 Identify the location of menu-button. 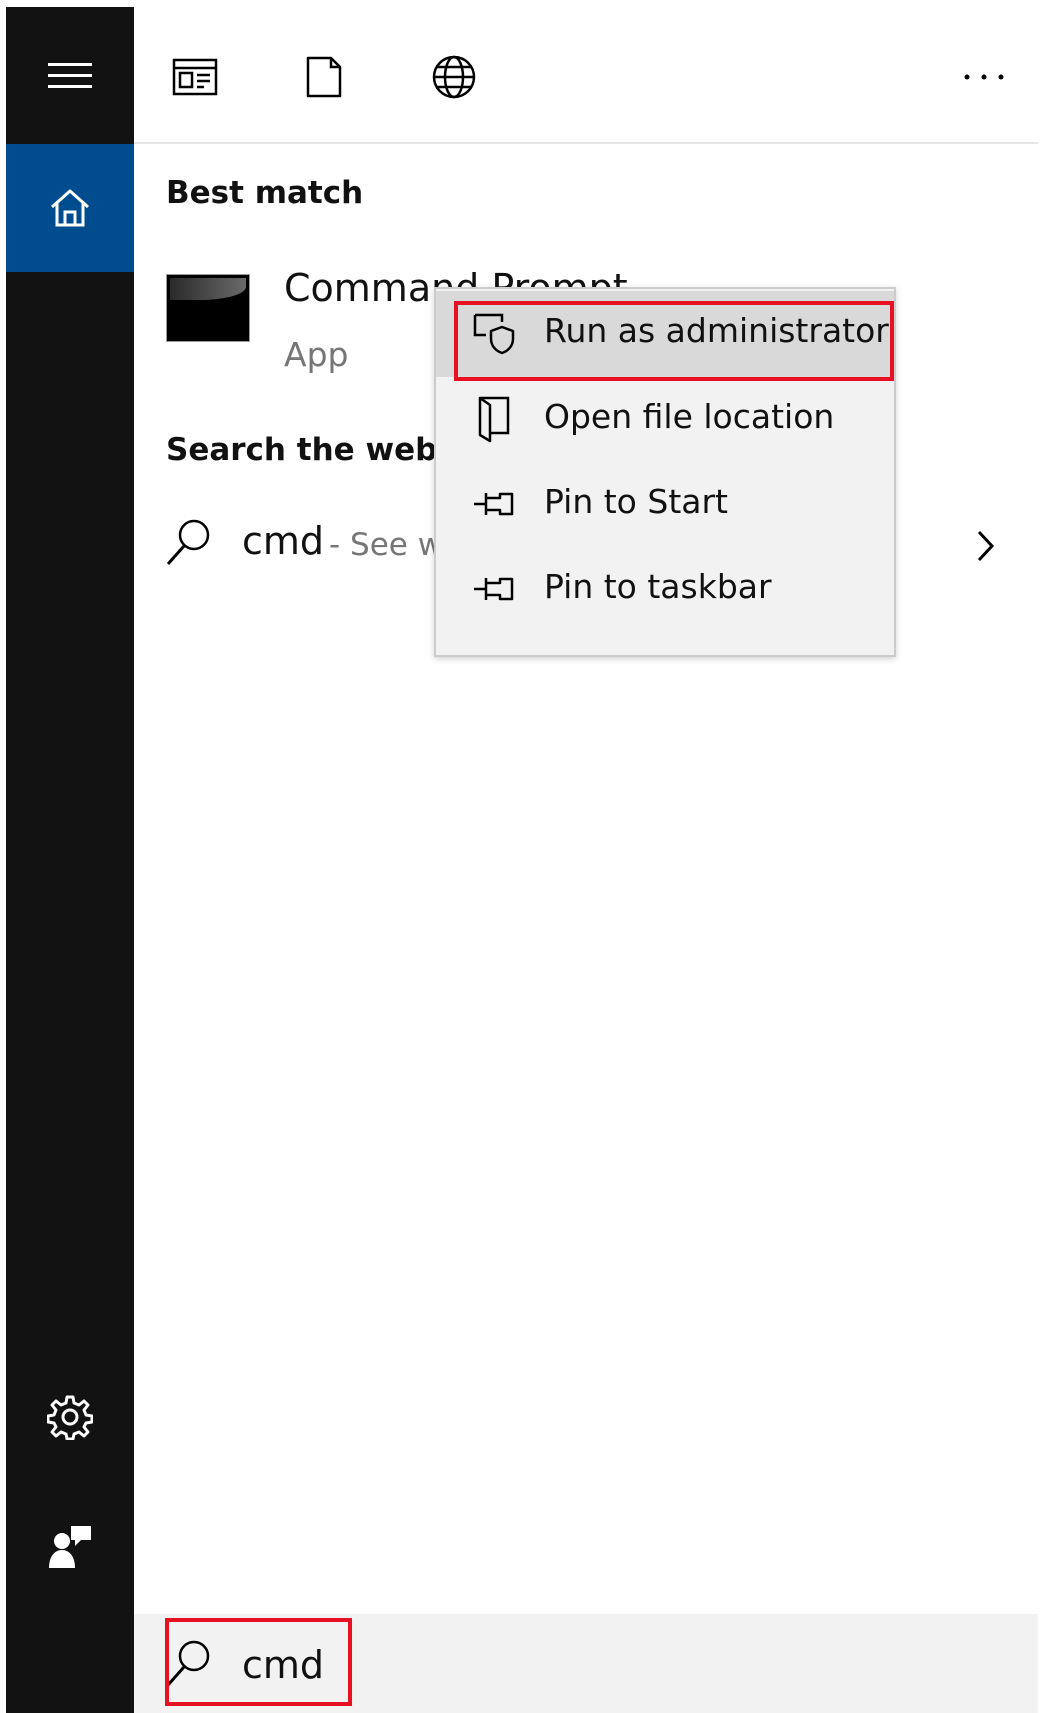
(70, 75).